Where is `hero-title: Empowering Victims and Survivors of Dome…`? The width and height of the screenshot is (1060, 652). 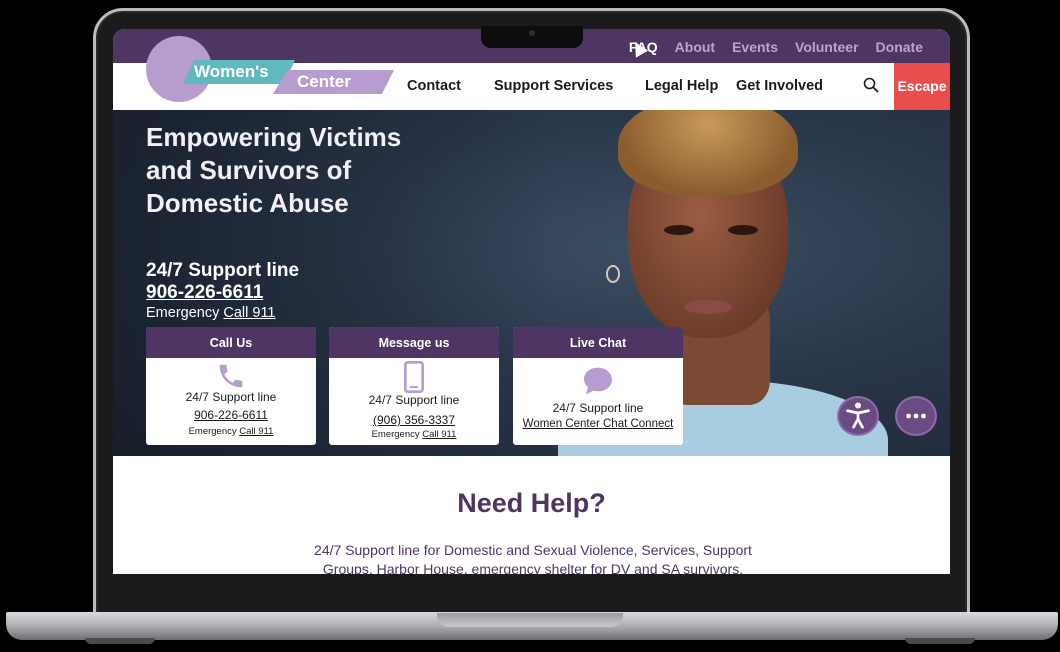 hero-title: Empowering Victims and Survivors of Dome… is located at coordinates (274, 170).